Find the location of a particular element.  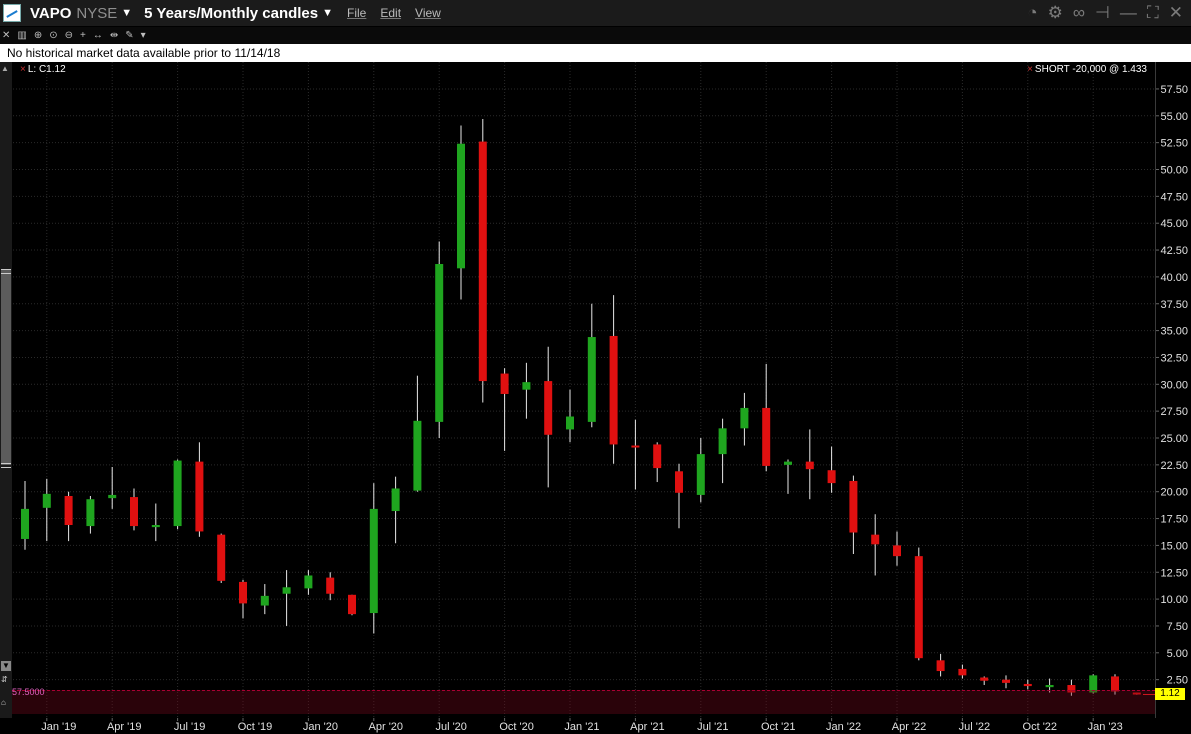

x-tick-label: Jul '19 is located at coordinates (189, 727).